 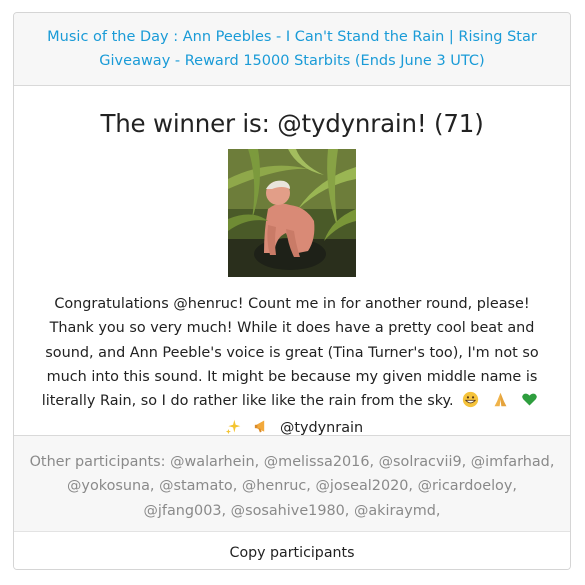 I want to click on copy-row: Copy participants, so click(x=292, y=550).